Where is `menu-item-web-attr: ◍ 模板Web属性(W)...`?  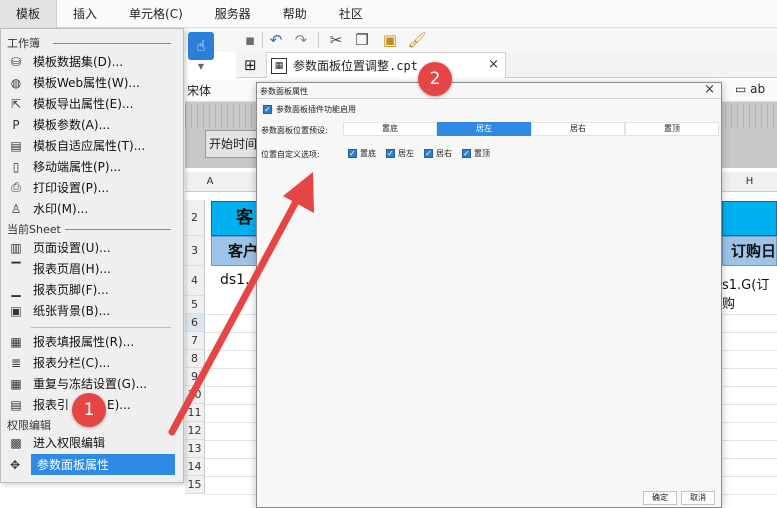 menu-item-web-attr: ◍ 模板Web属性(W)... is located at coordinates (91, 82).